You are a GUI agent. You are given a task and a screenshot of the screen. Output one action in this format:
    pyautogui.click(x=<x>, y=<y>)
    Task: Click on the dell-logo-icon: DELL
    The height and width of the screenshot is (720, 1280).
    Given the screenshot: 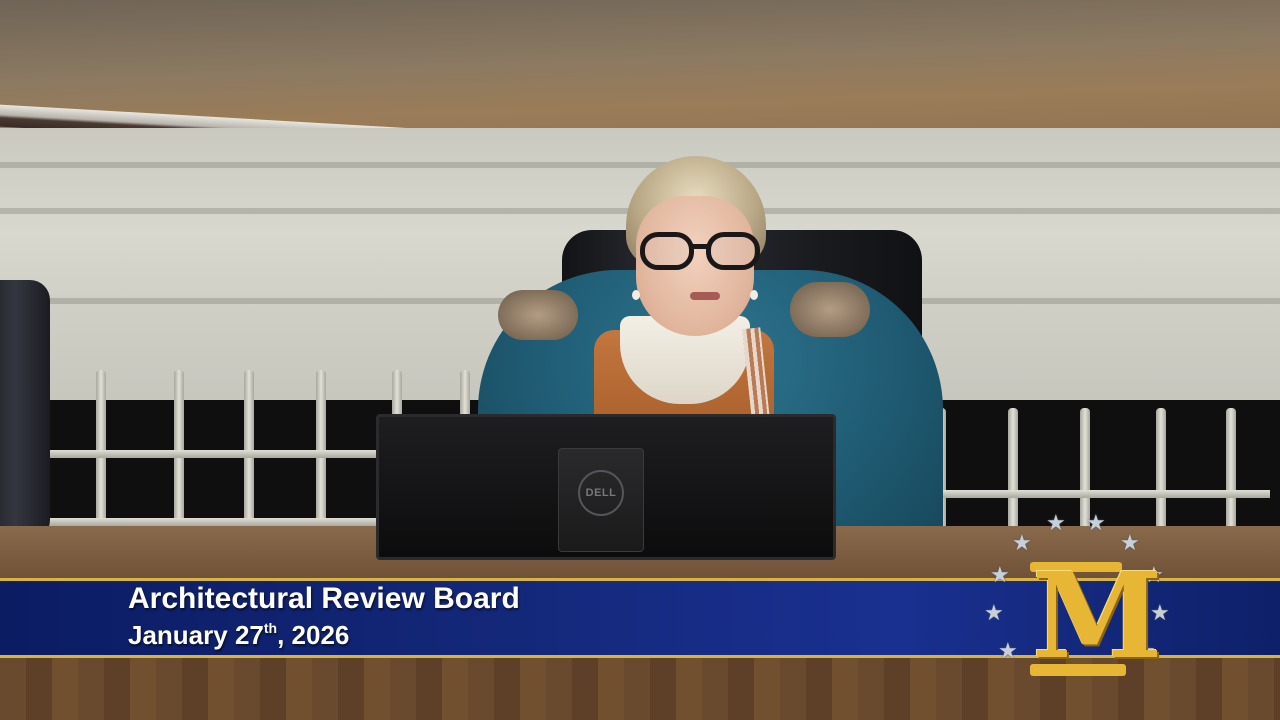 What is the action you would take?
    pyautogui.click(x=601, y=493)
    